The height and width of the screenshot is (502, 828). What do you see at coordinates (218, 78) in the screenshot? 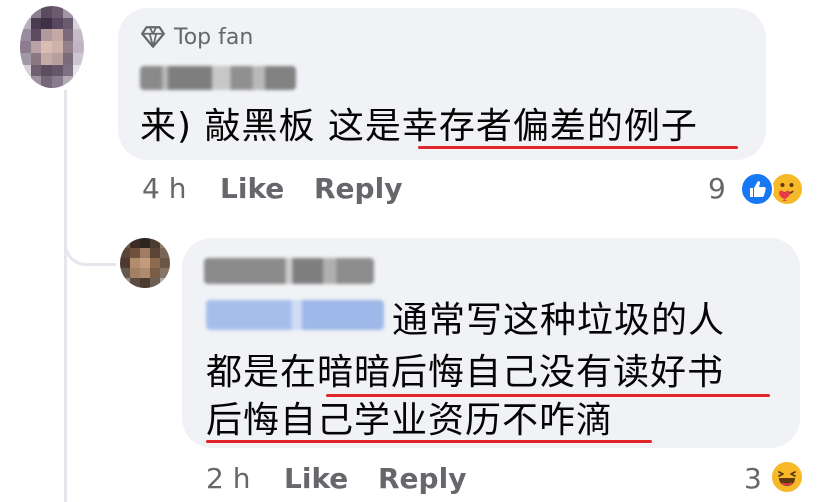
I see `comment-author-name` at bounding box center [218, 78].